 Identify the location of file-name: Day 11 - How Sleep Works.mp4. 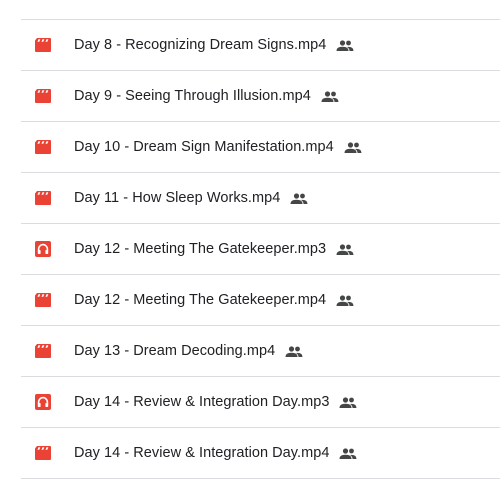
(177, 198).